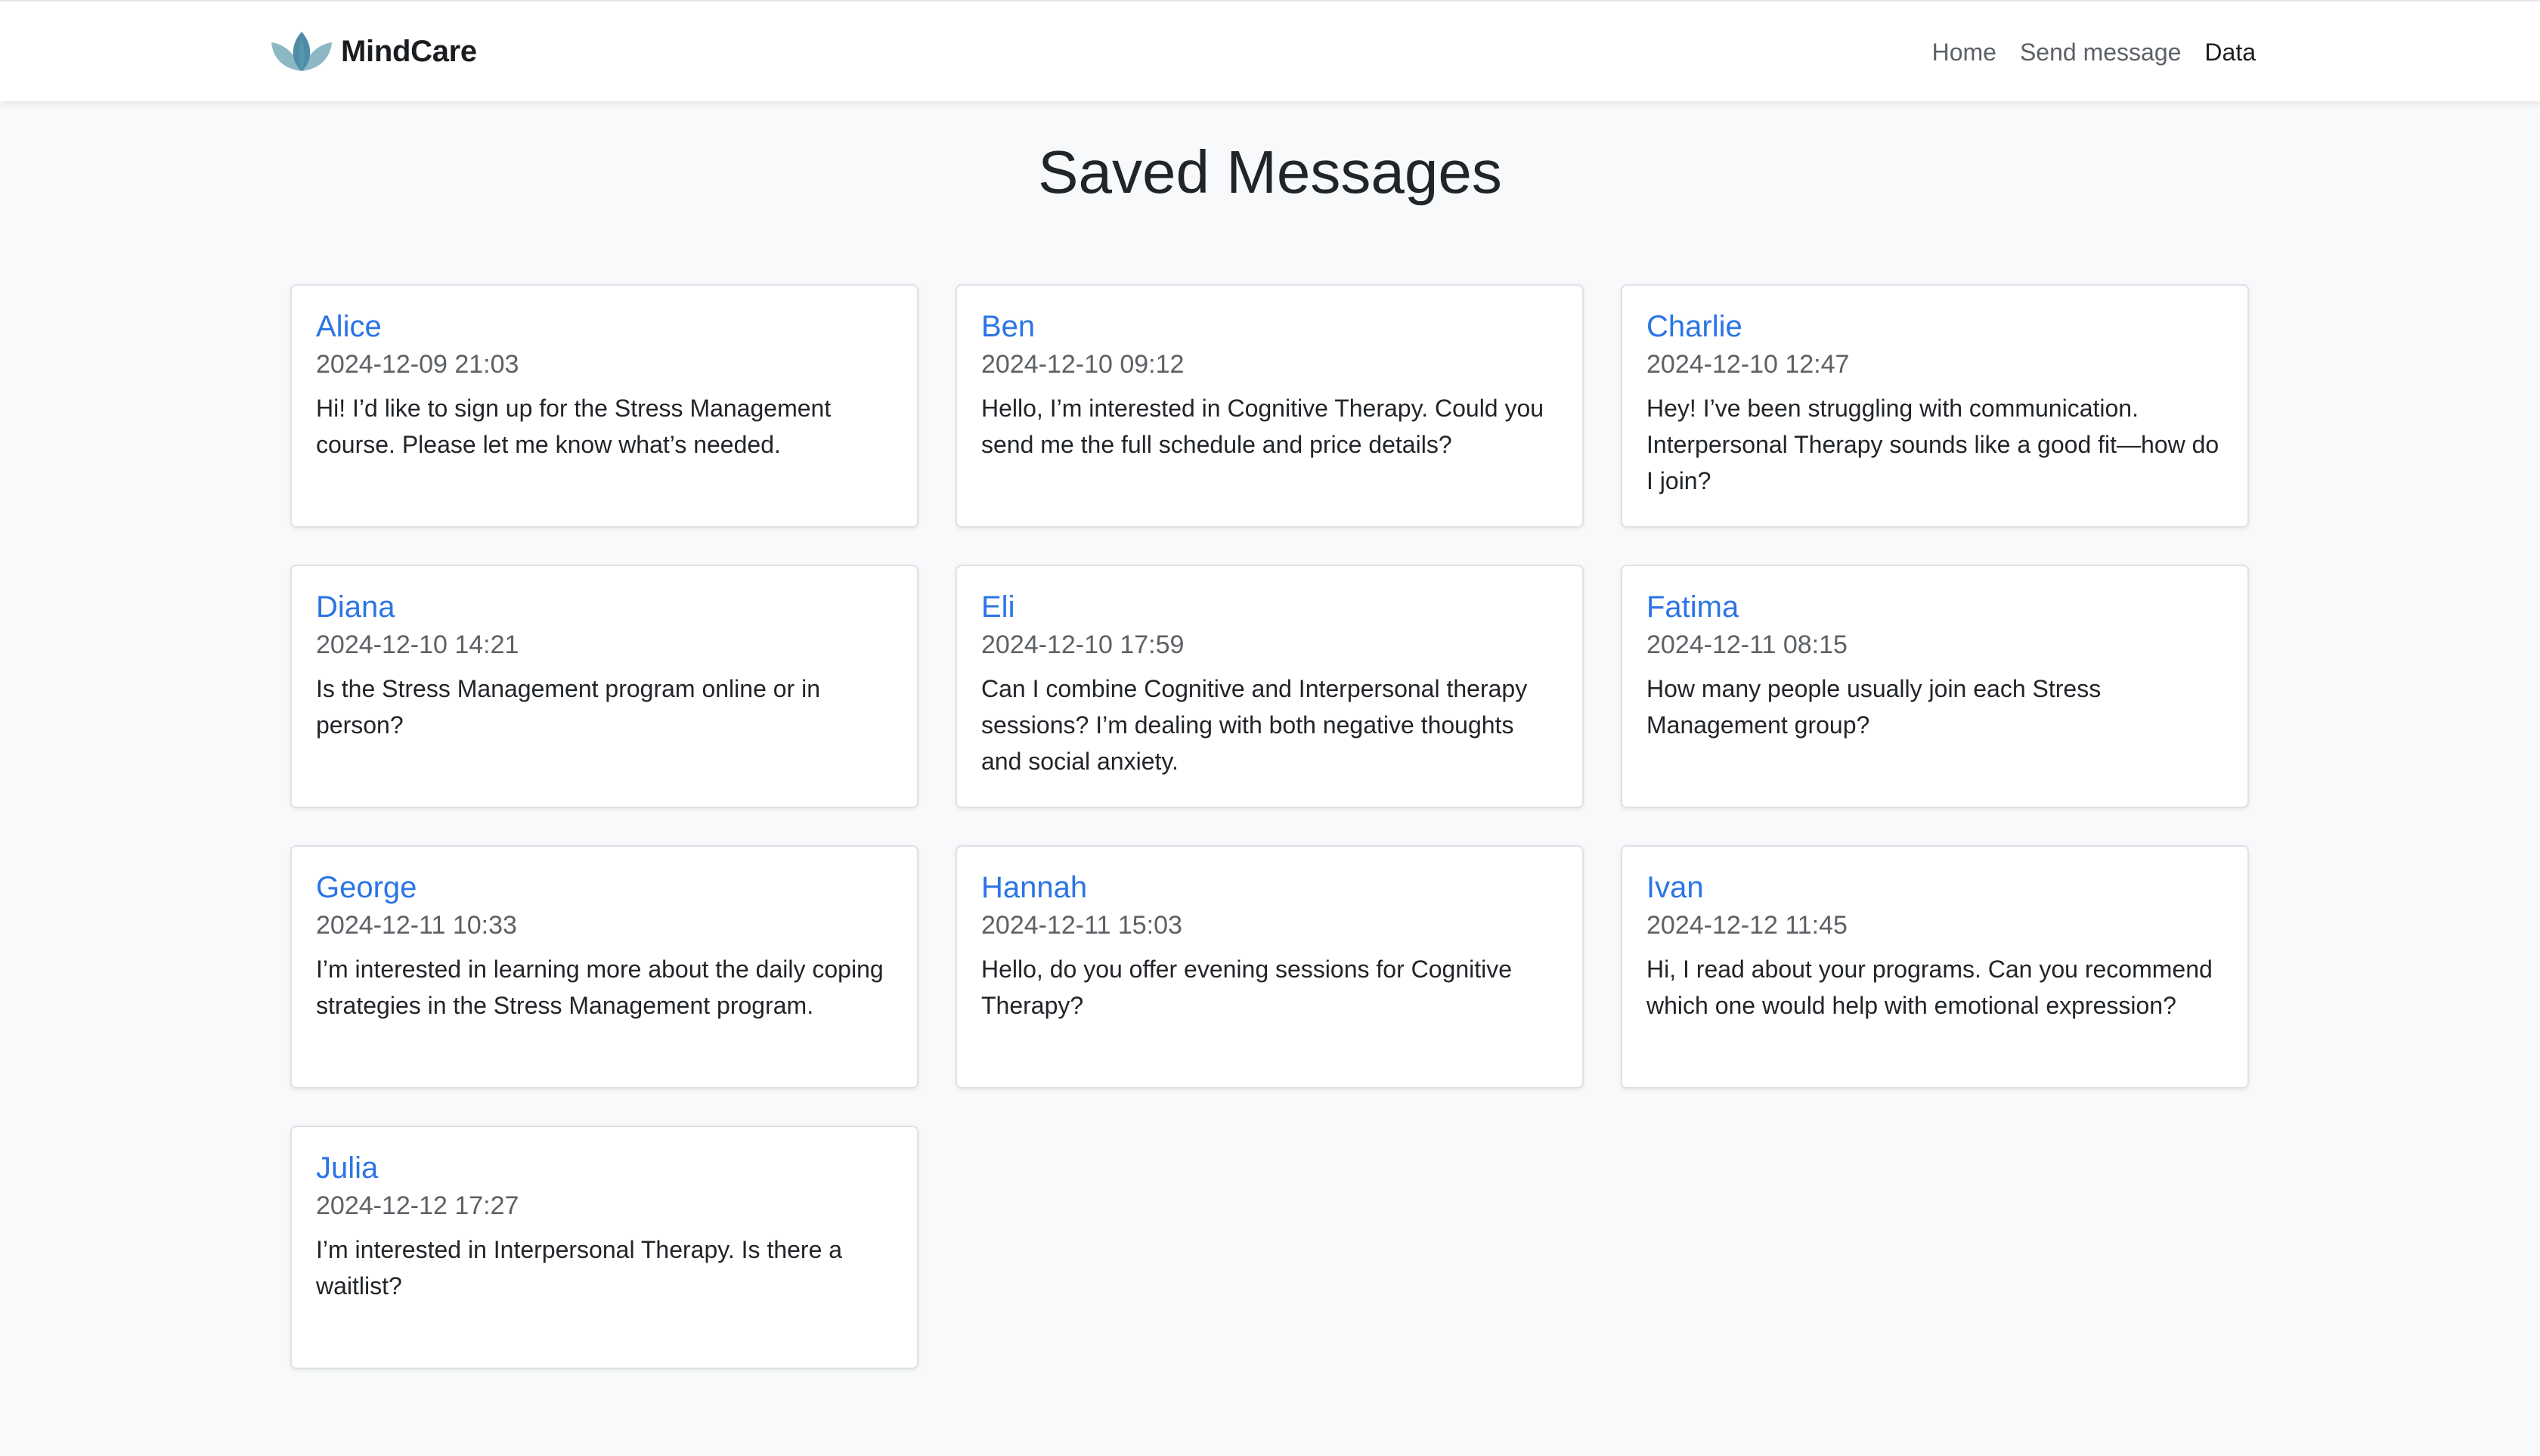 Image resolution: width=2540 pixels, height=1456 pixels. What do you see at coordinates (1081, 925) in the screenshot?
I see `message-timestamp: 2024-12-11 15:03` at bounding box center [1081, 925].